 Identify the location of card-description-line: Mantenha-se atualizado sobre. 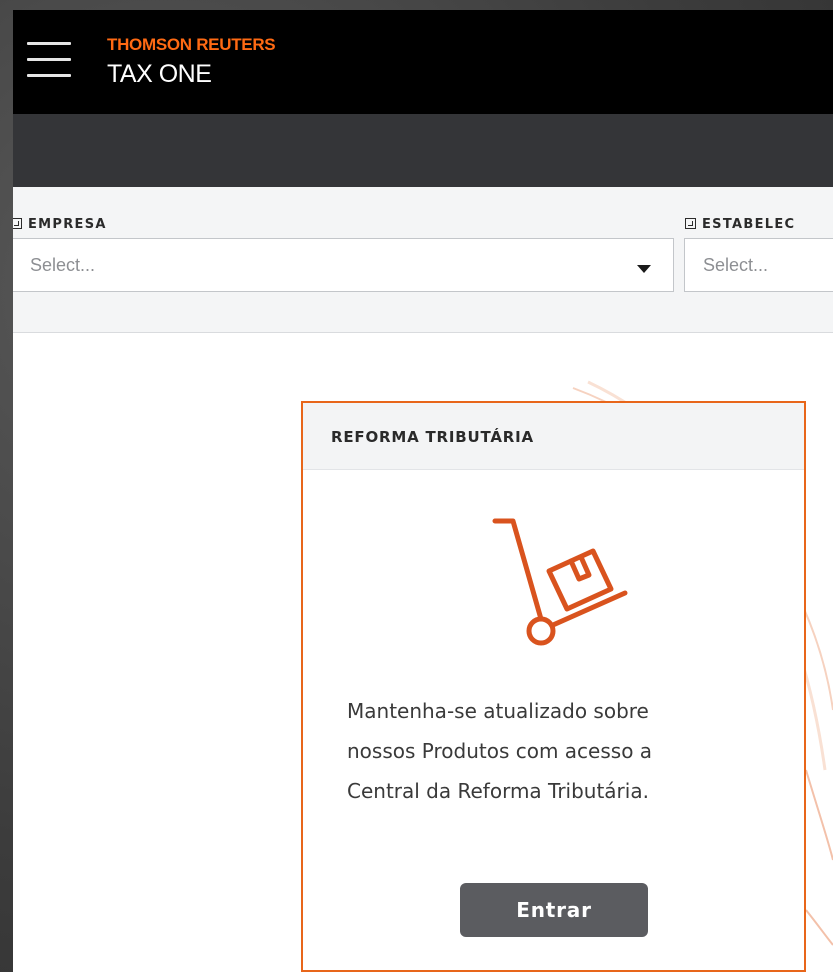
(498, 711).